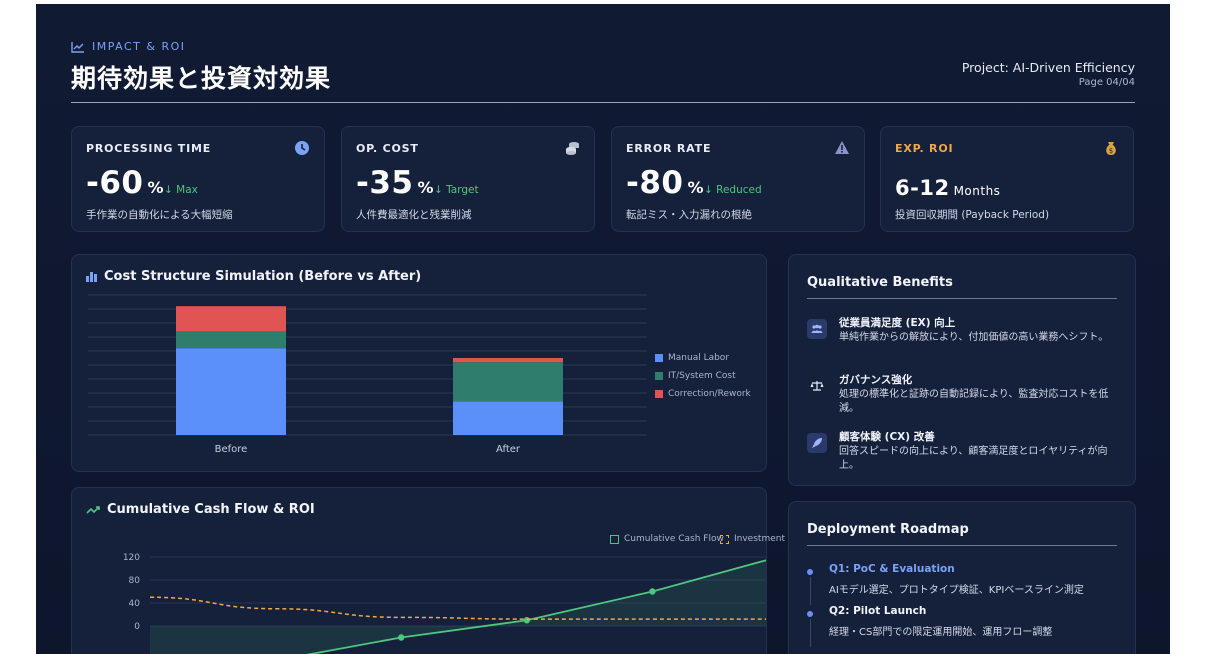 The height and width of the screenshot is (654, 1206). I want to click on x-tick-label: Before, so click(231, 449).